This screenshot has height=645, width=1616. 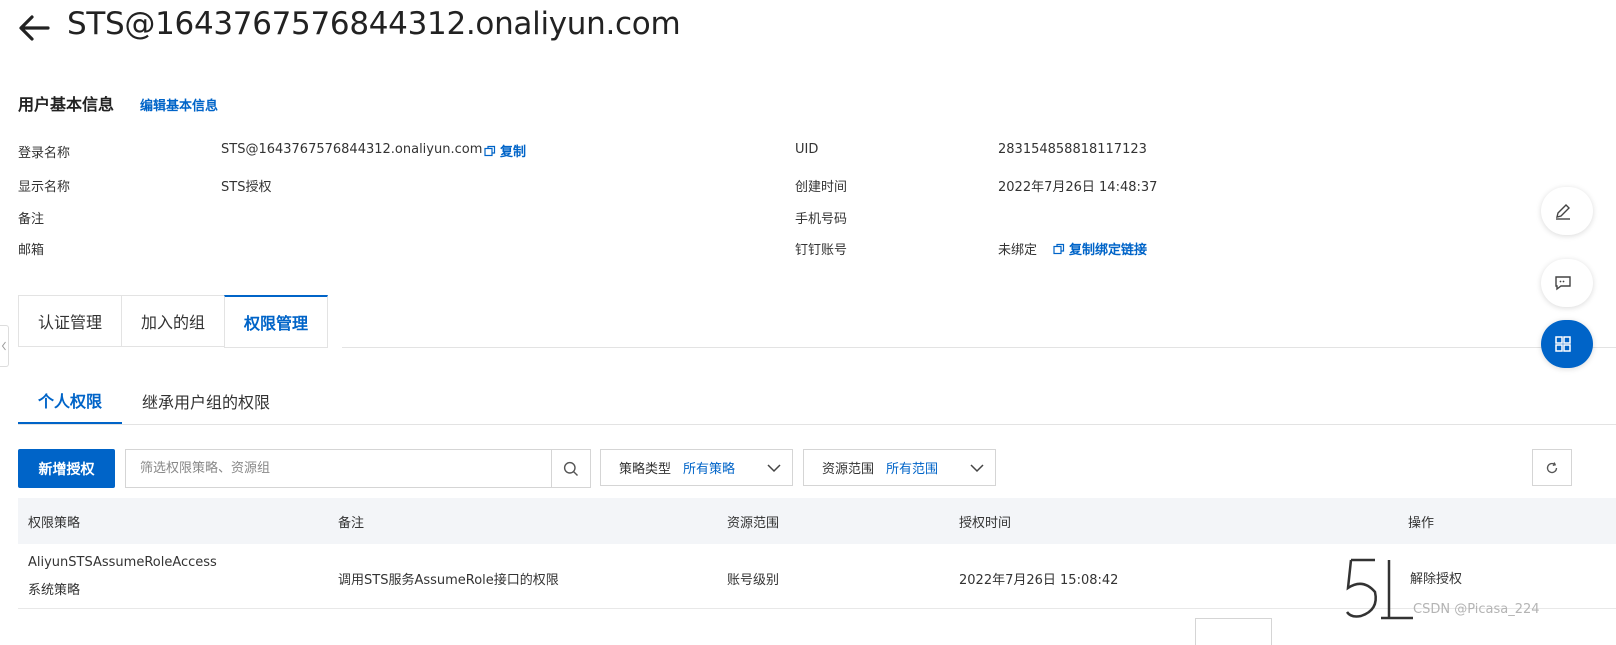 I want to click on add-authorization-button: 新增授权, so click(x=66, y=468).